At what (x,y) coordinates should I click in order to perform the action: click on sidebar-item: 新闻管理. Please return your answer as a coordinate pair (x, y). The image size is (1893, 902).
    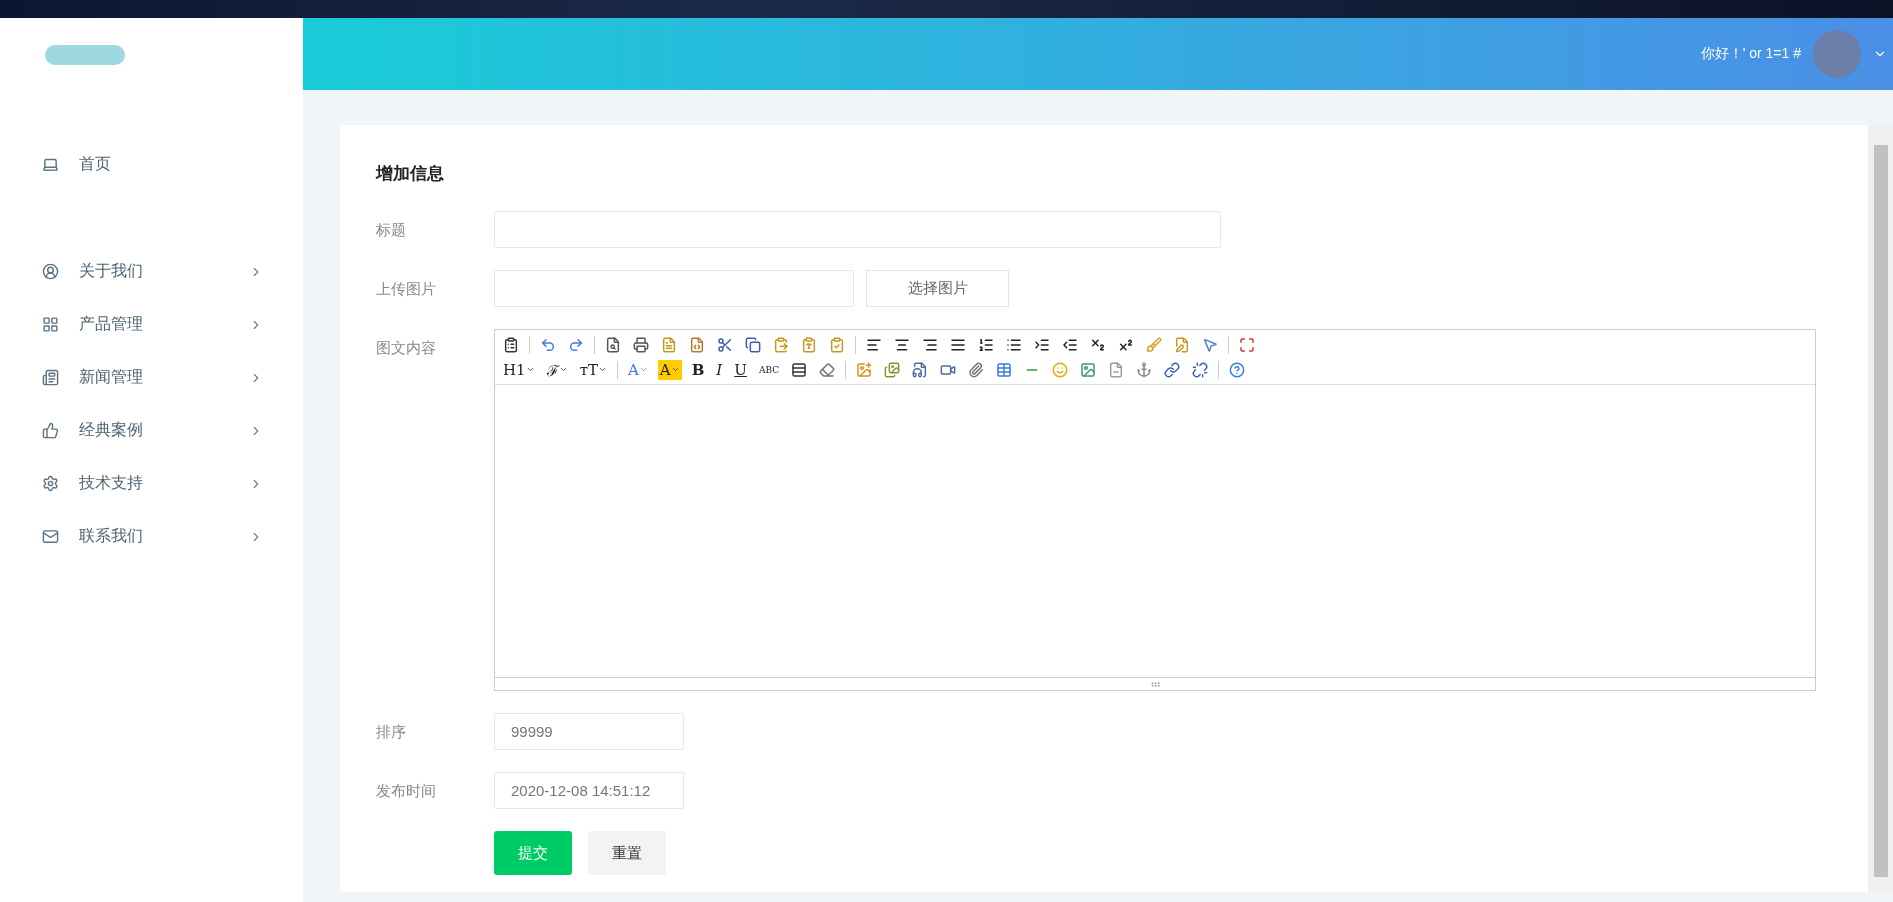
    Looking at the image, I should click on (151, 377).